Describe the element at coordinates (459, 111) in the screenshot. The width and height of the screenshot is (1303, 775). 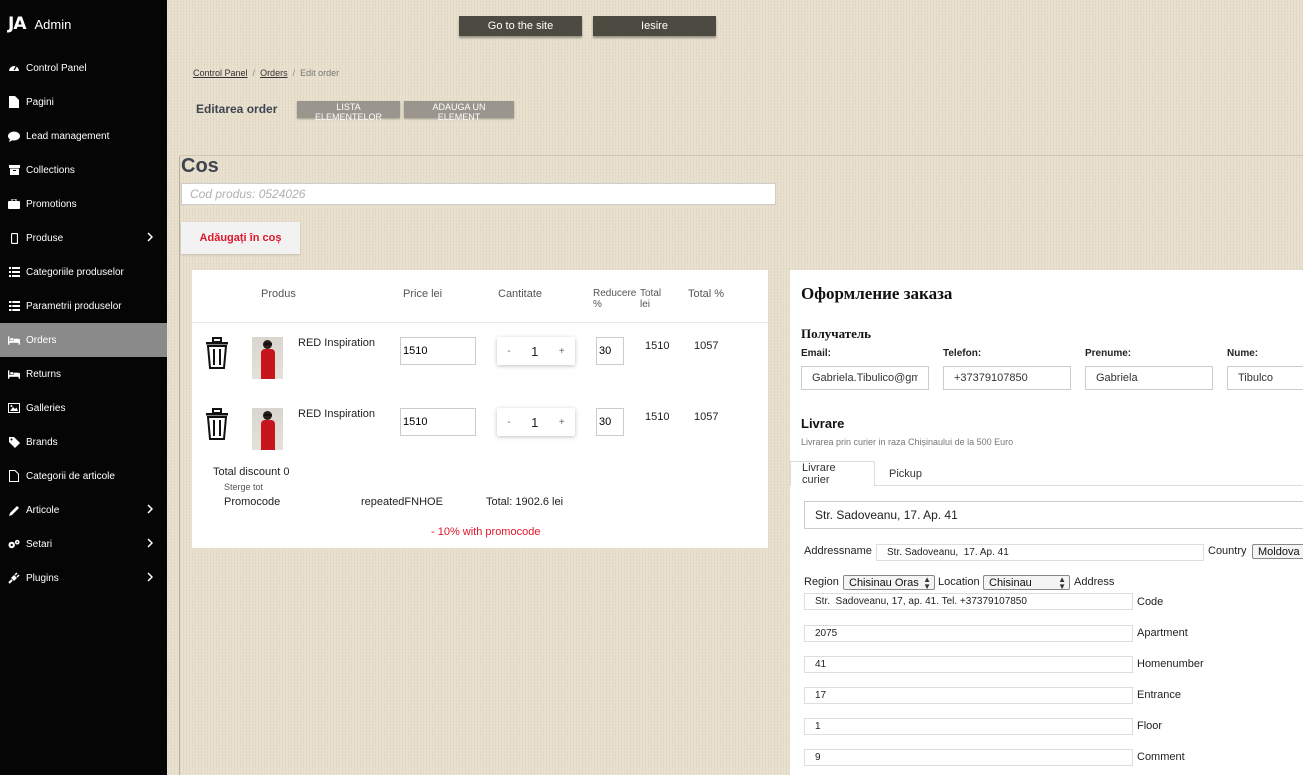
I see `add-element-button: ADAUGA UN ELEMENT` at that location.